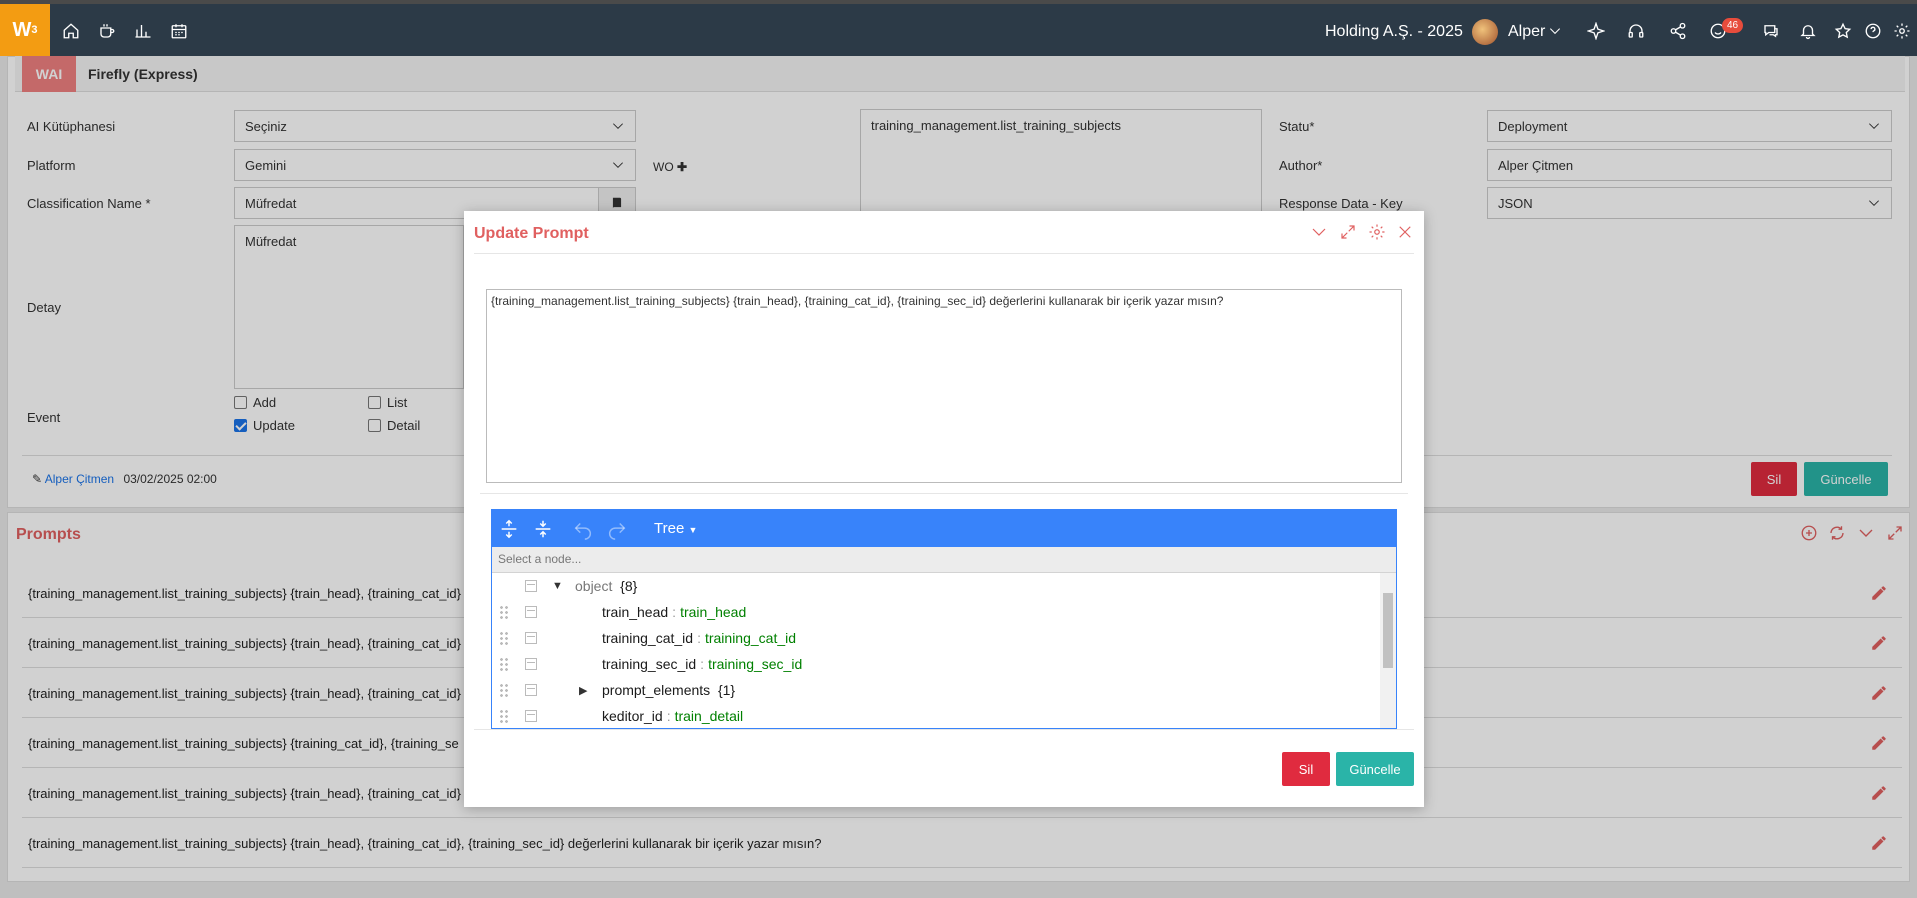 Image resolution: width=1917 pixels, height=898 pixels. Describe the element at coordinates (936, 586) in the screenshot. I see `tree-root-row: ▼ object {8}` at that location.